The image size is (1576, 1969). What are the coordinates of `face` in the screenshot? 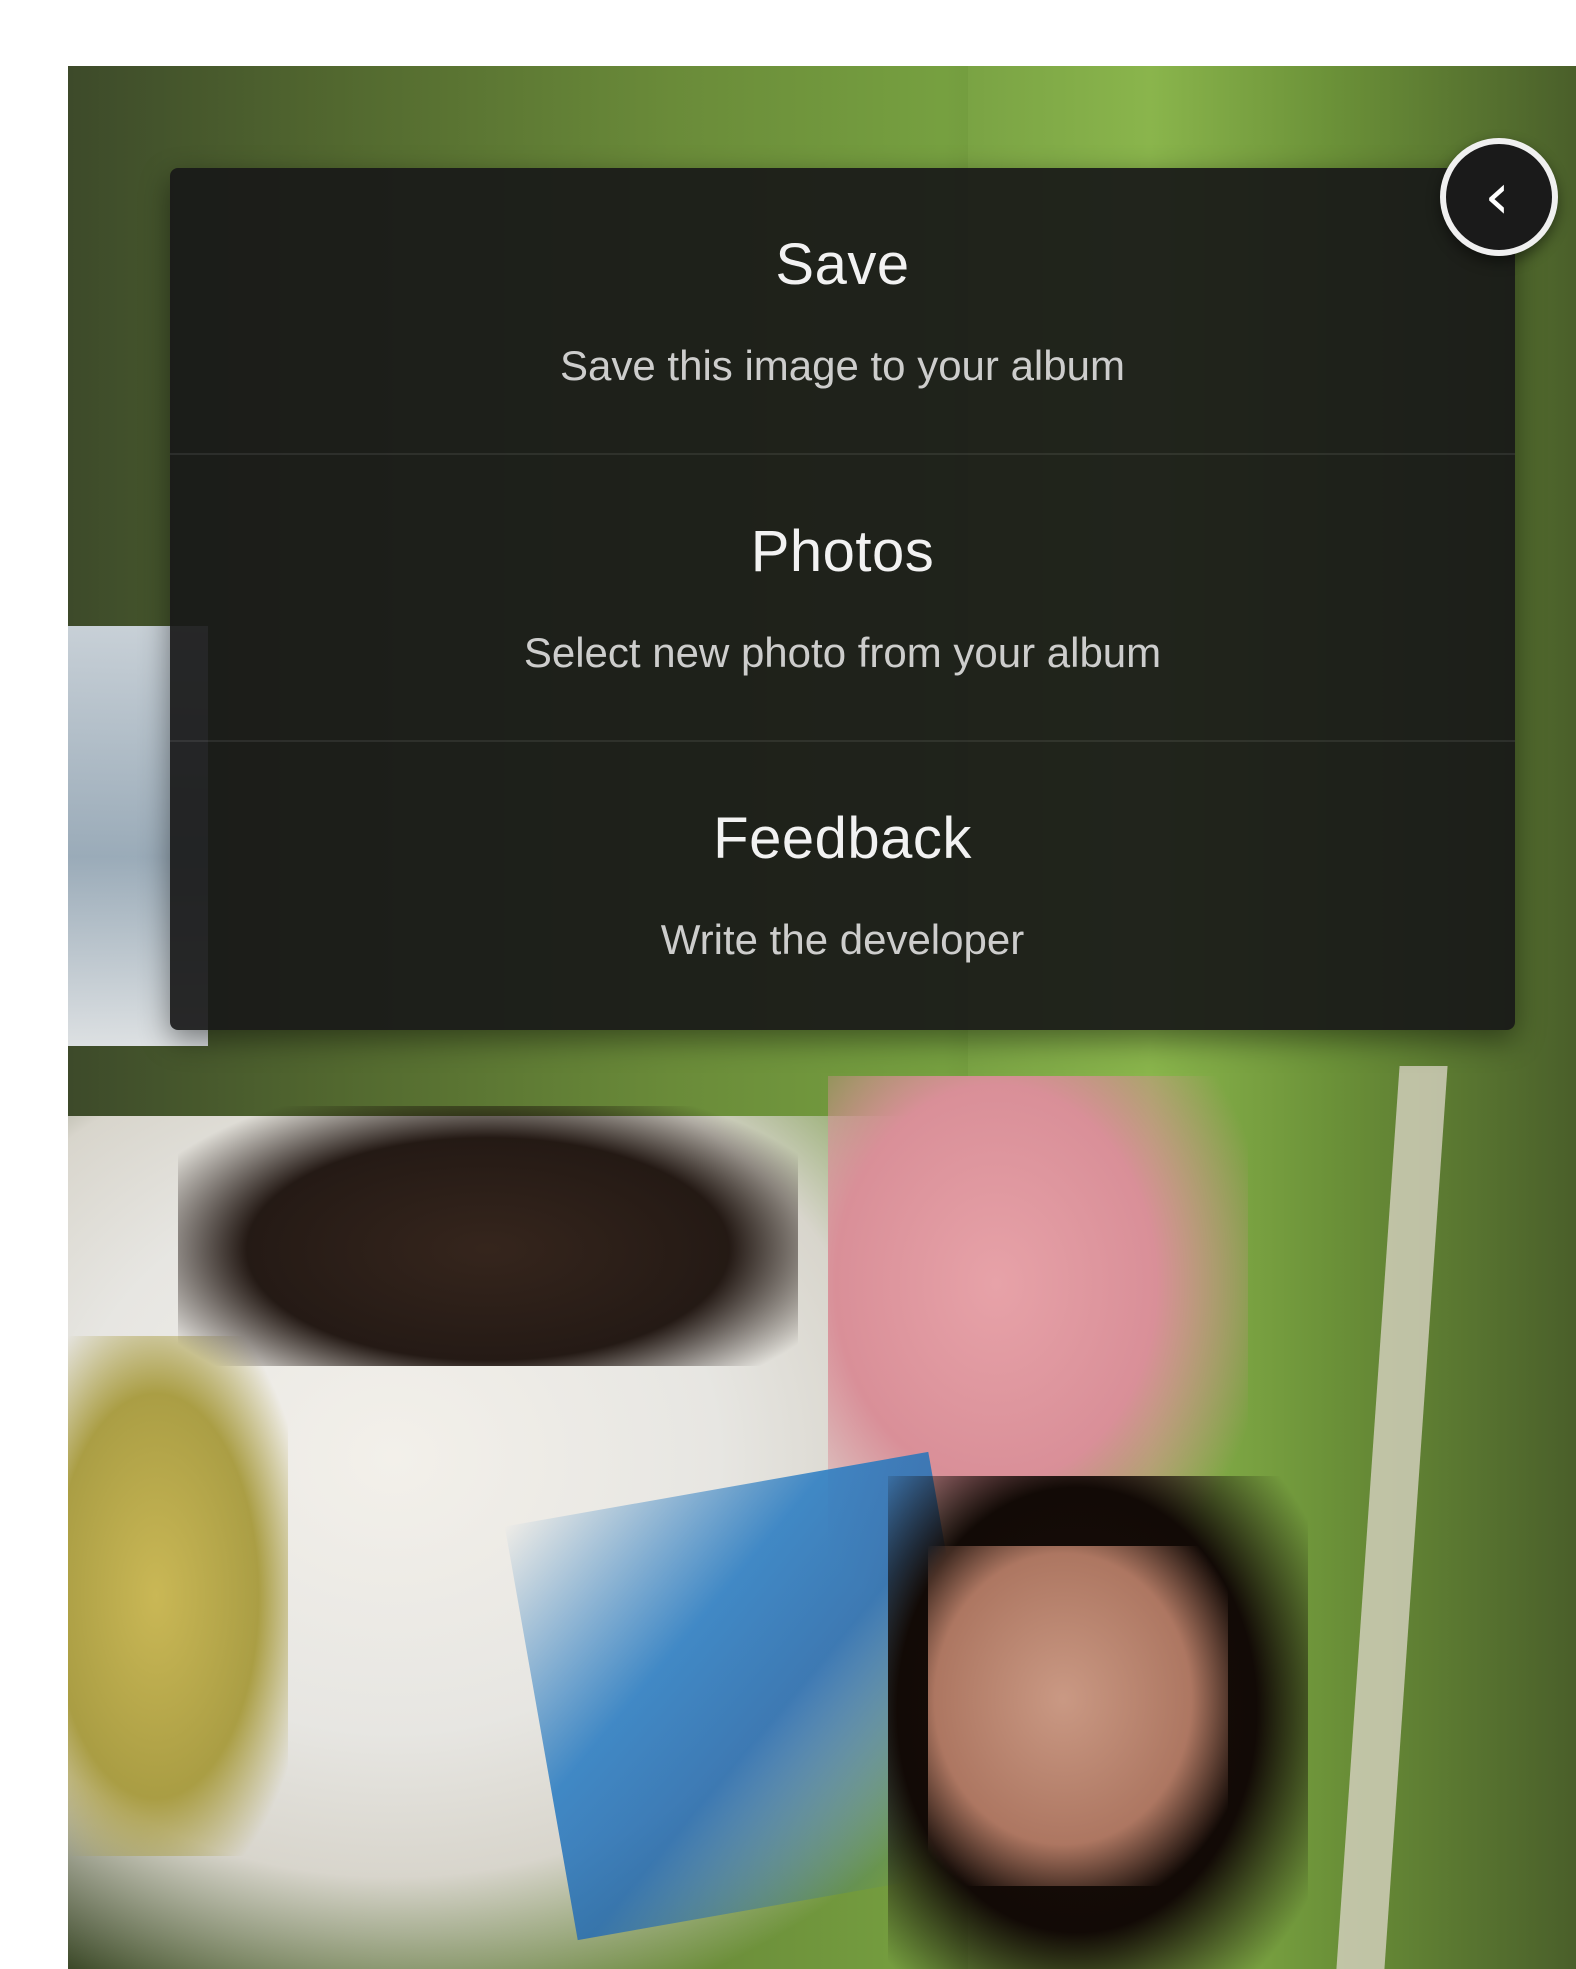 It's located at (1078, 1716).